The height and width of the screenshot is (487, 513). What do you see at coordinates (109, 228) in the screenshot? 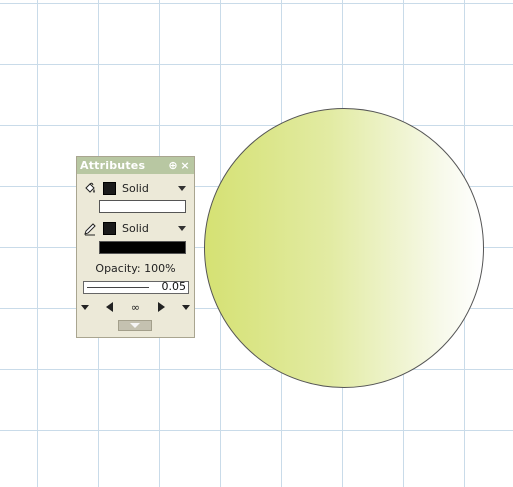
I see `stroke-color-swatch` at bounding box center [109, 228].